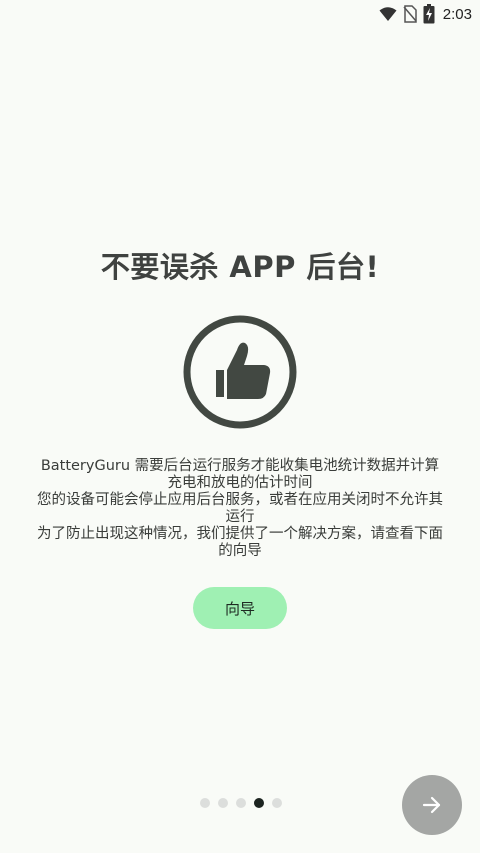 This screenshot has height=853, width=480. What do you see at coordinates (457, 14) in the screenshot?
I see `status-time: 2:03` at bounding box center [457, 14].